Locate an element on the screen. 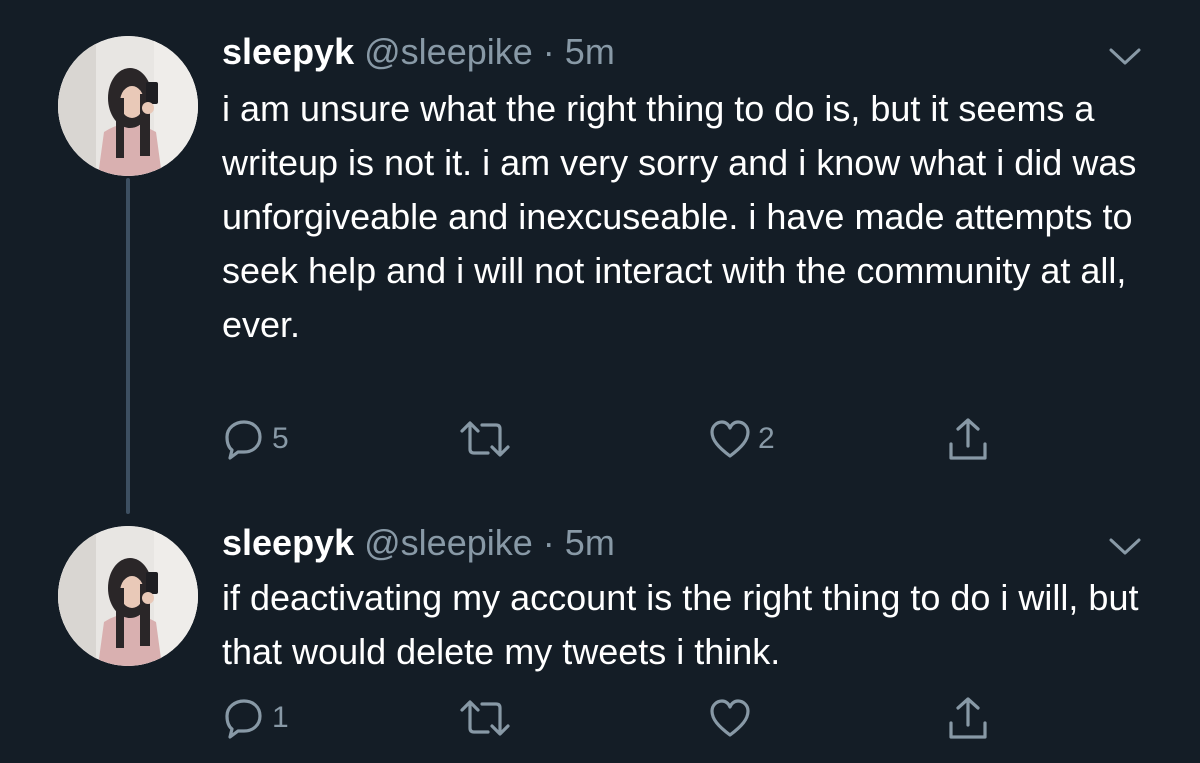 Image resolution: width=1200 pixels, height=763 pixels. tweet-actions: 5 2 is located at coordinates (622, 439).